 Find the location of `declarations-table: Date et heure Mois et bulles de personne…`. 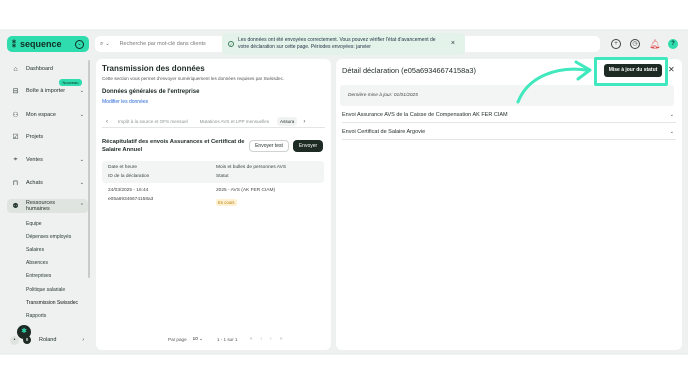

declarations-table: Date et heure Mois et bulles de personne… is located at coordinates (213, 184).